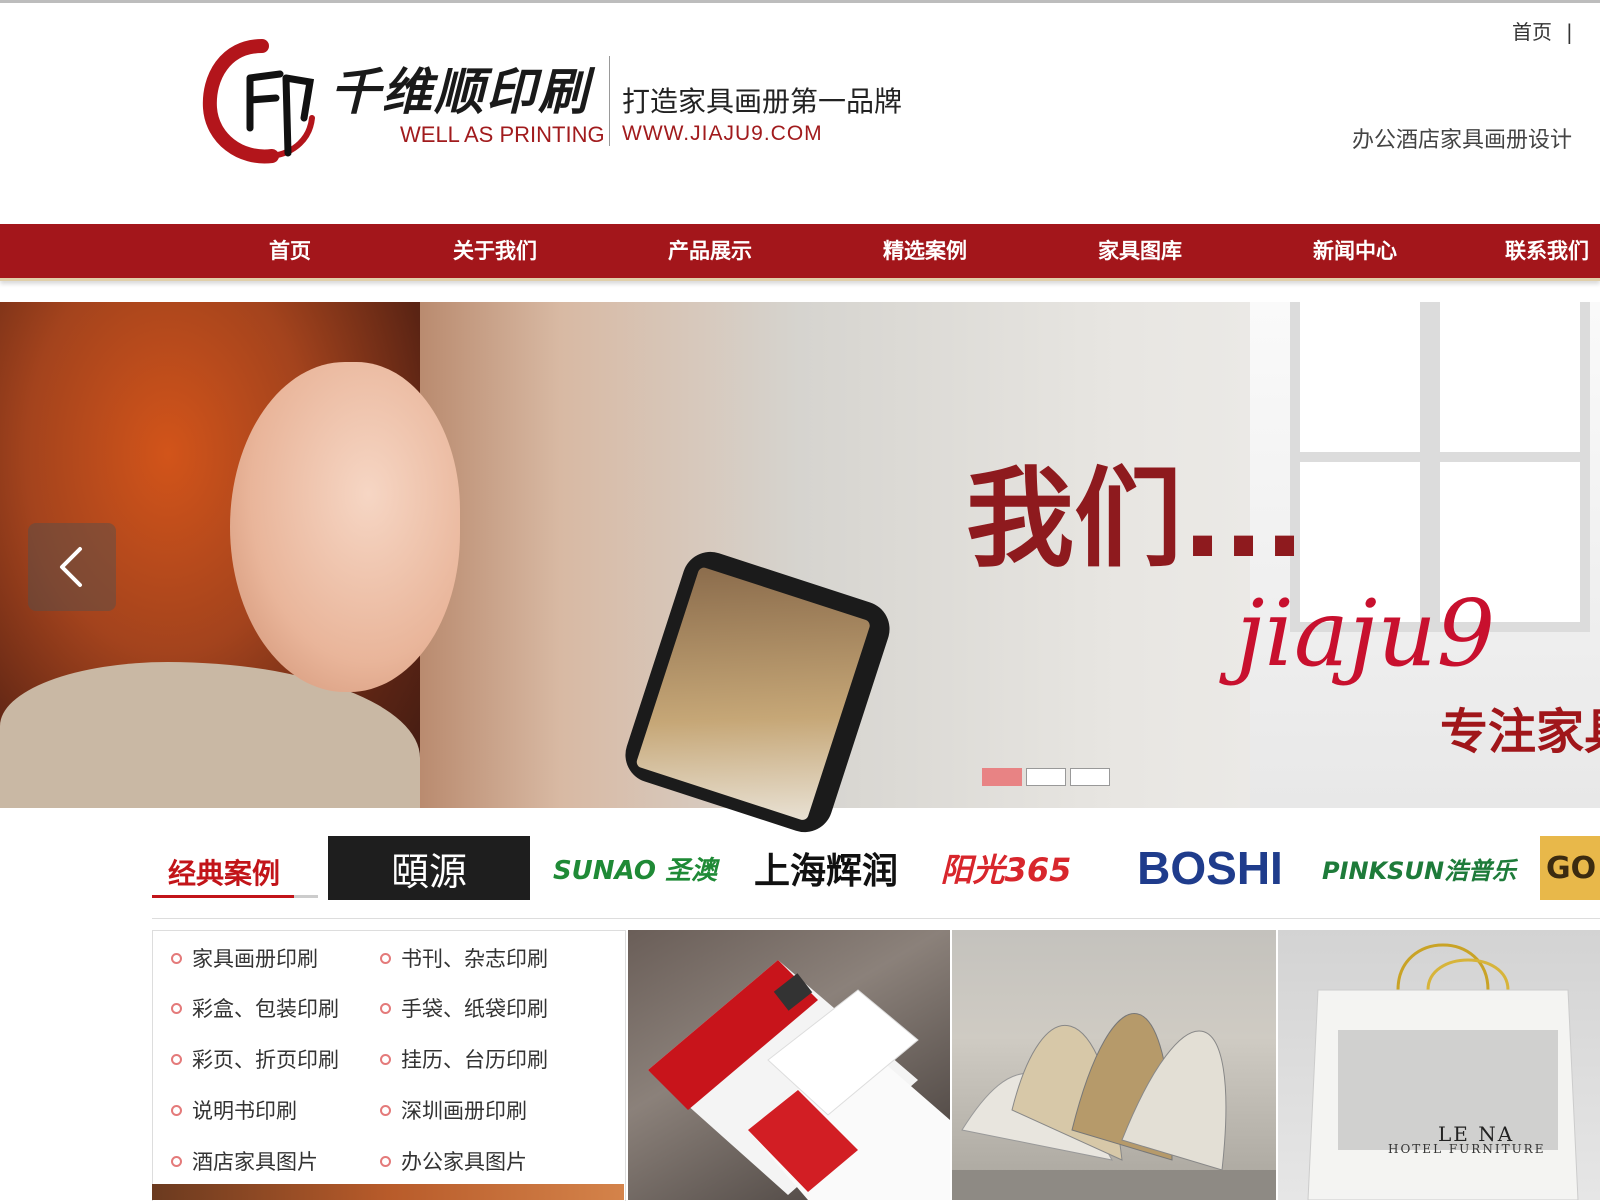 This screenshot has height=1201, width=1600. What do you see at coordinates (265, 1060) in the screenshot?
I see `category-label: 彩页、折页印刷` at bounding box center [265, 1060].